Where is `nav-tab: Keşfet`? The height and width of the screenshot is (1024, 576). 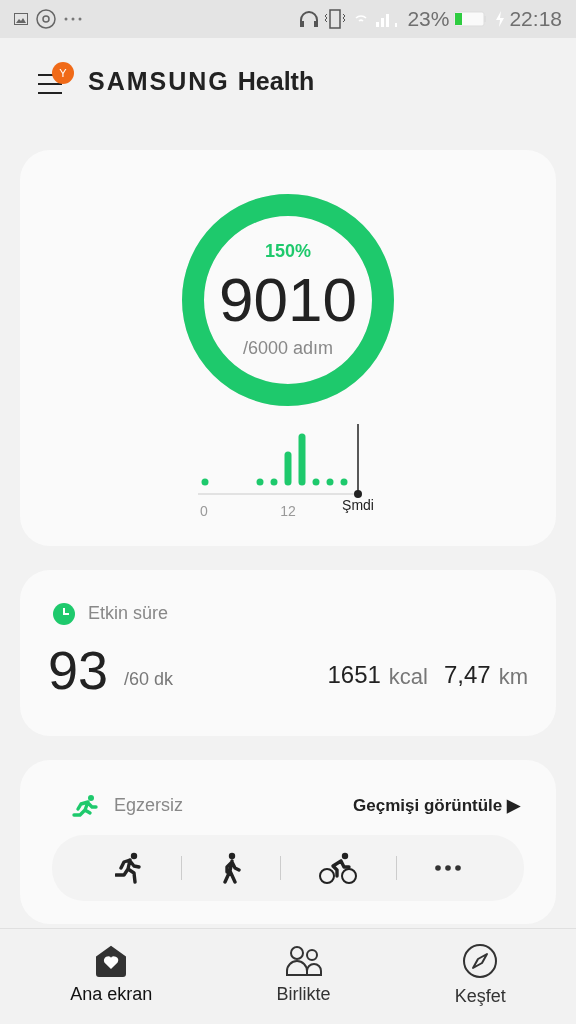
nav-tab: Keşfet is located at coordinates (480, 976).